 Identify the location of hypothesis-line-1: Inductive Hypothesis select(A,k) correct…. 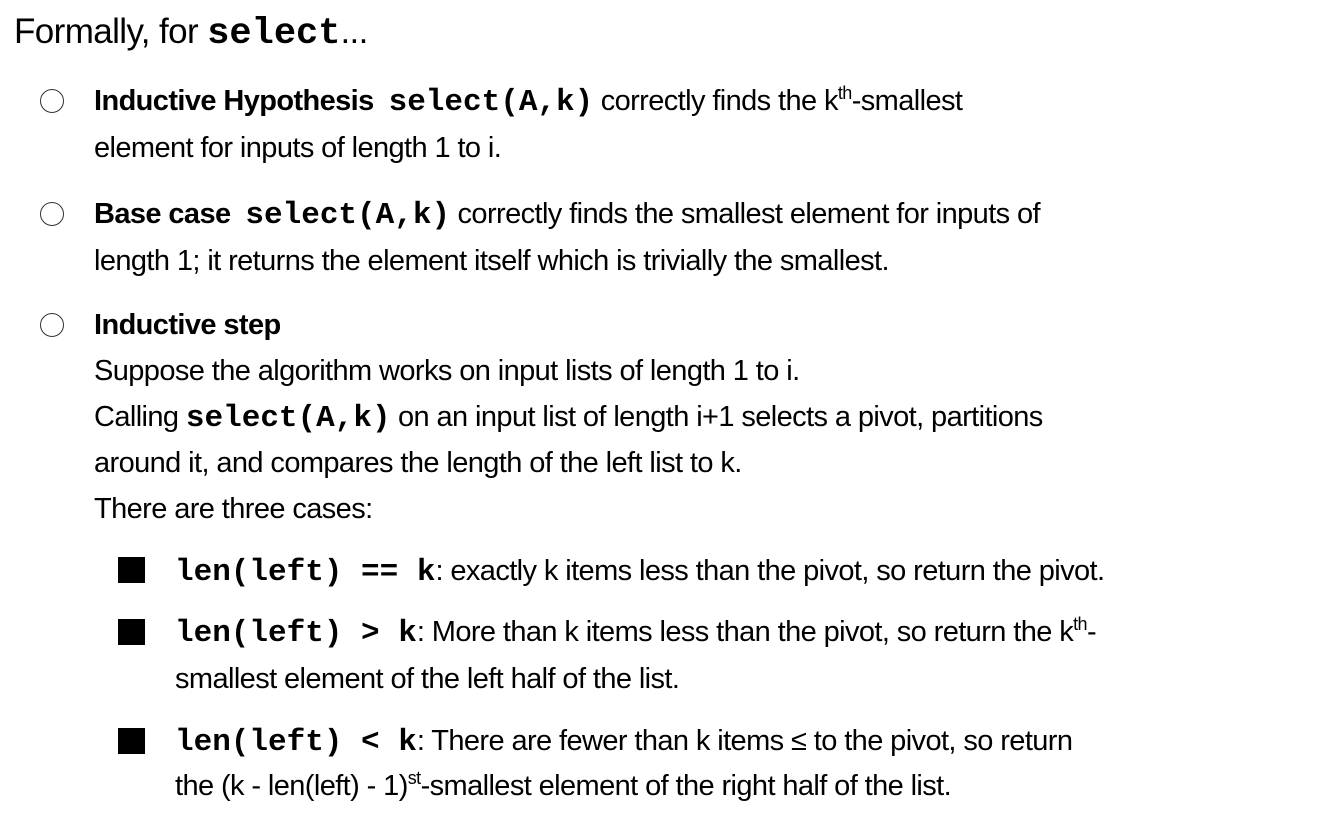
(528, 102).